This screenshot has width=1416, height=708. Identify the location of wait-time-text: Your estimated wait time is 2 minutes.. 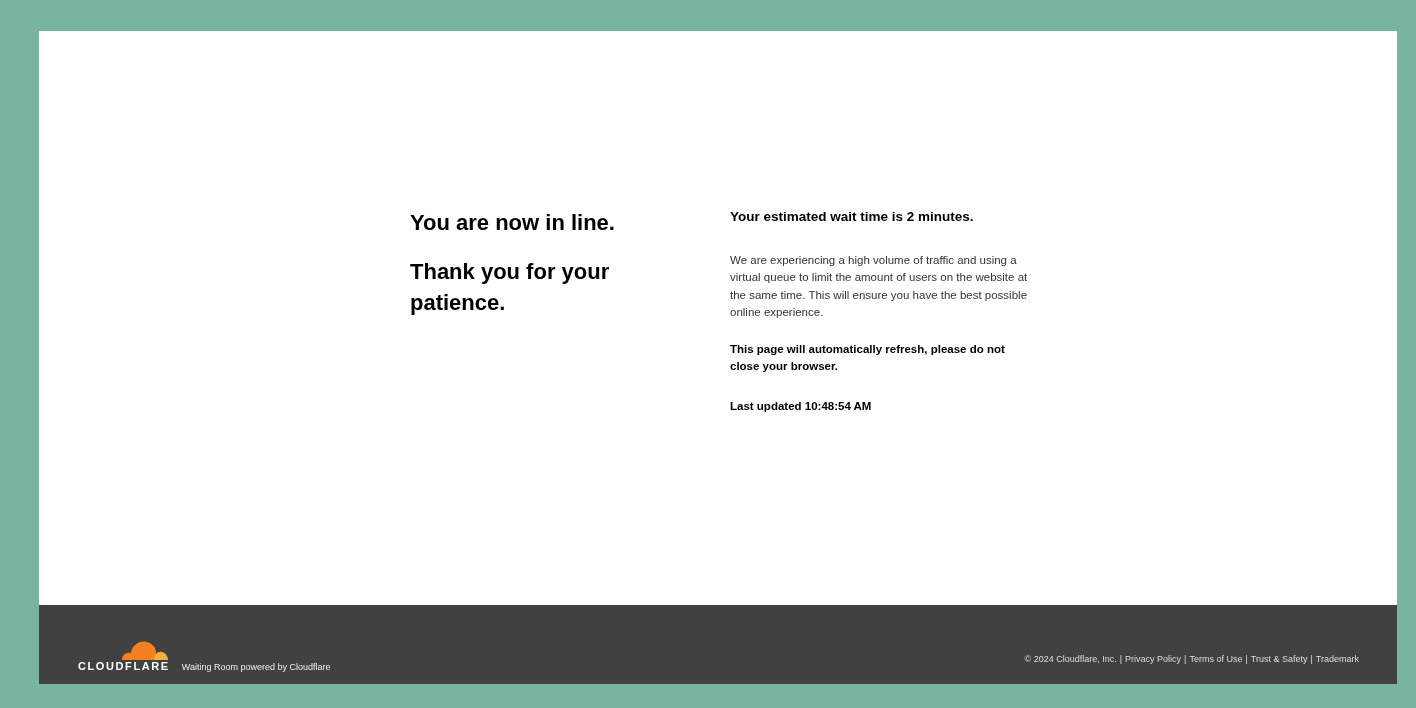
(852, 216).